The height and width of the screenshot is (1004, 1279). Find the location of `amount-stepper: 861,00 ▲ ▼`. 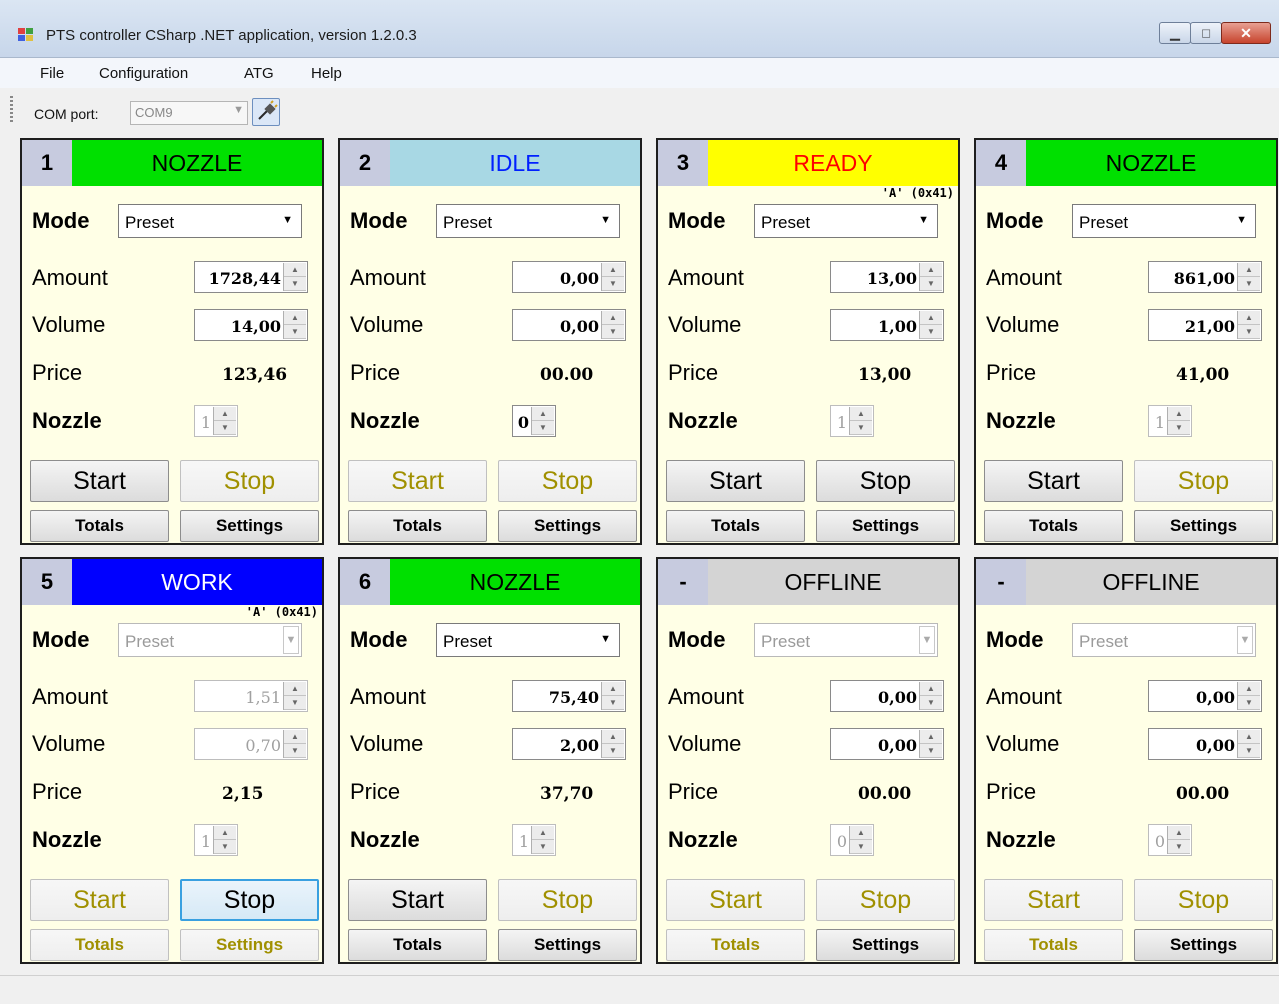

amount-stepper: 861,00 ▲ ▼ is located at coordinates (1205, 277).